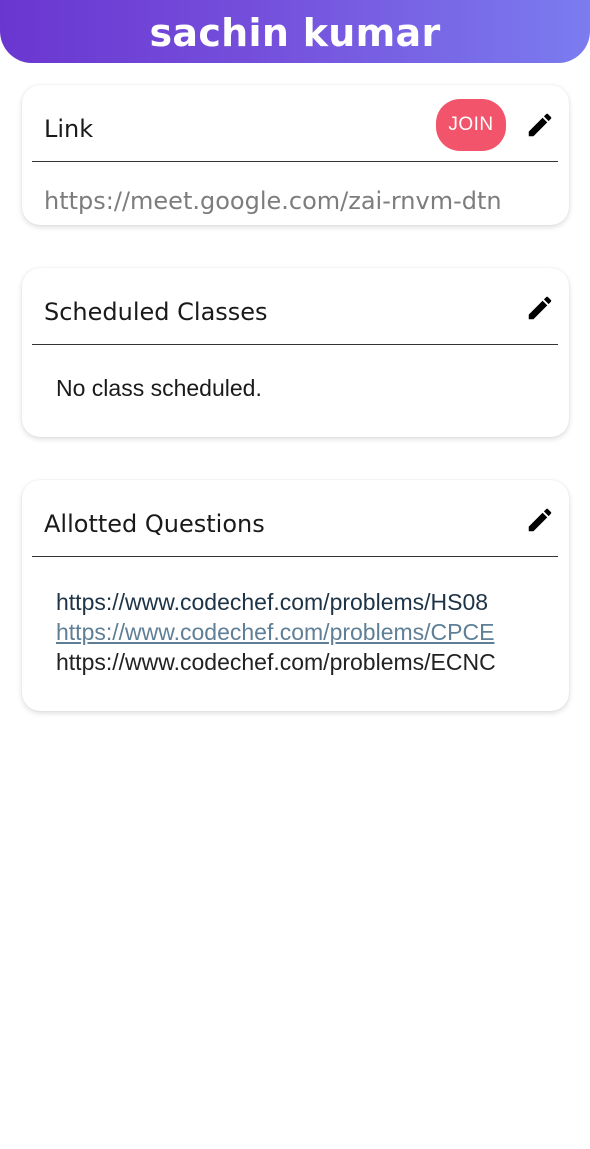 The width and height of the screenshot is (590, 1149). I want to click on question-link: https://www.codechef.com/problems/HS08, so click(302, 602).